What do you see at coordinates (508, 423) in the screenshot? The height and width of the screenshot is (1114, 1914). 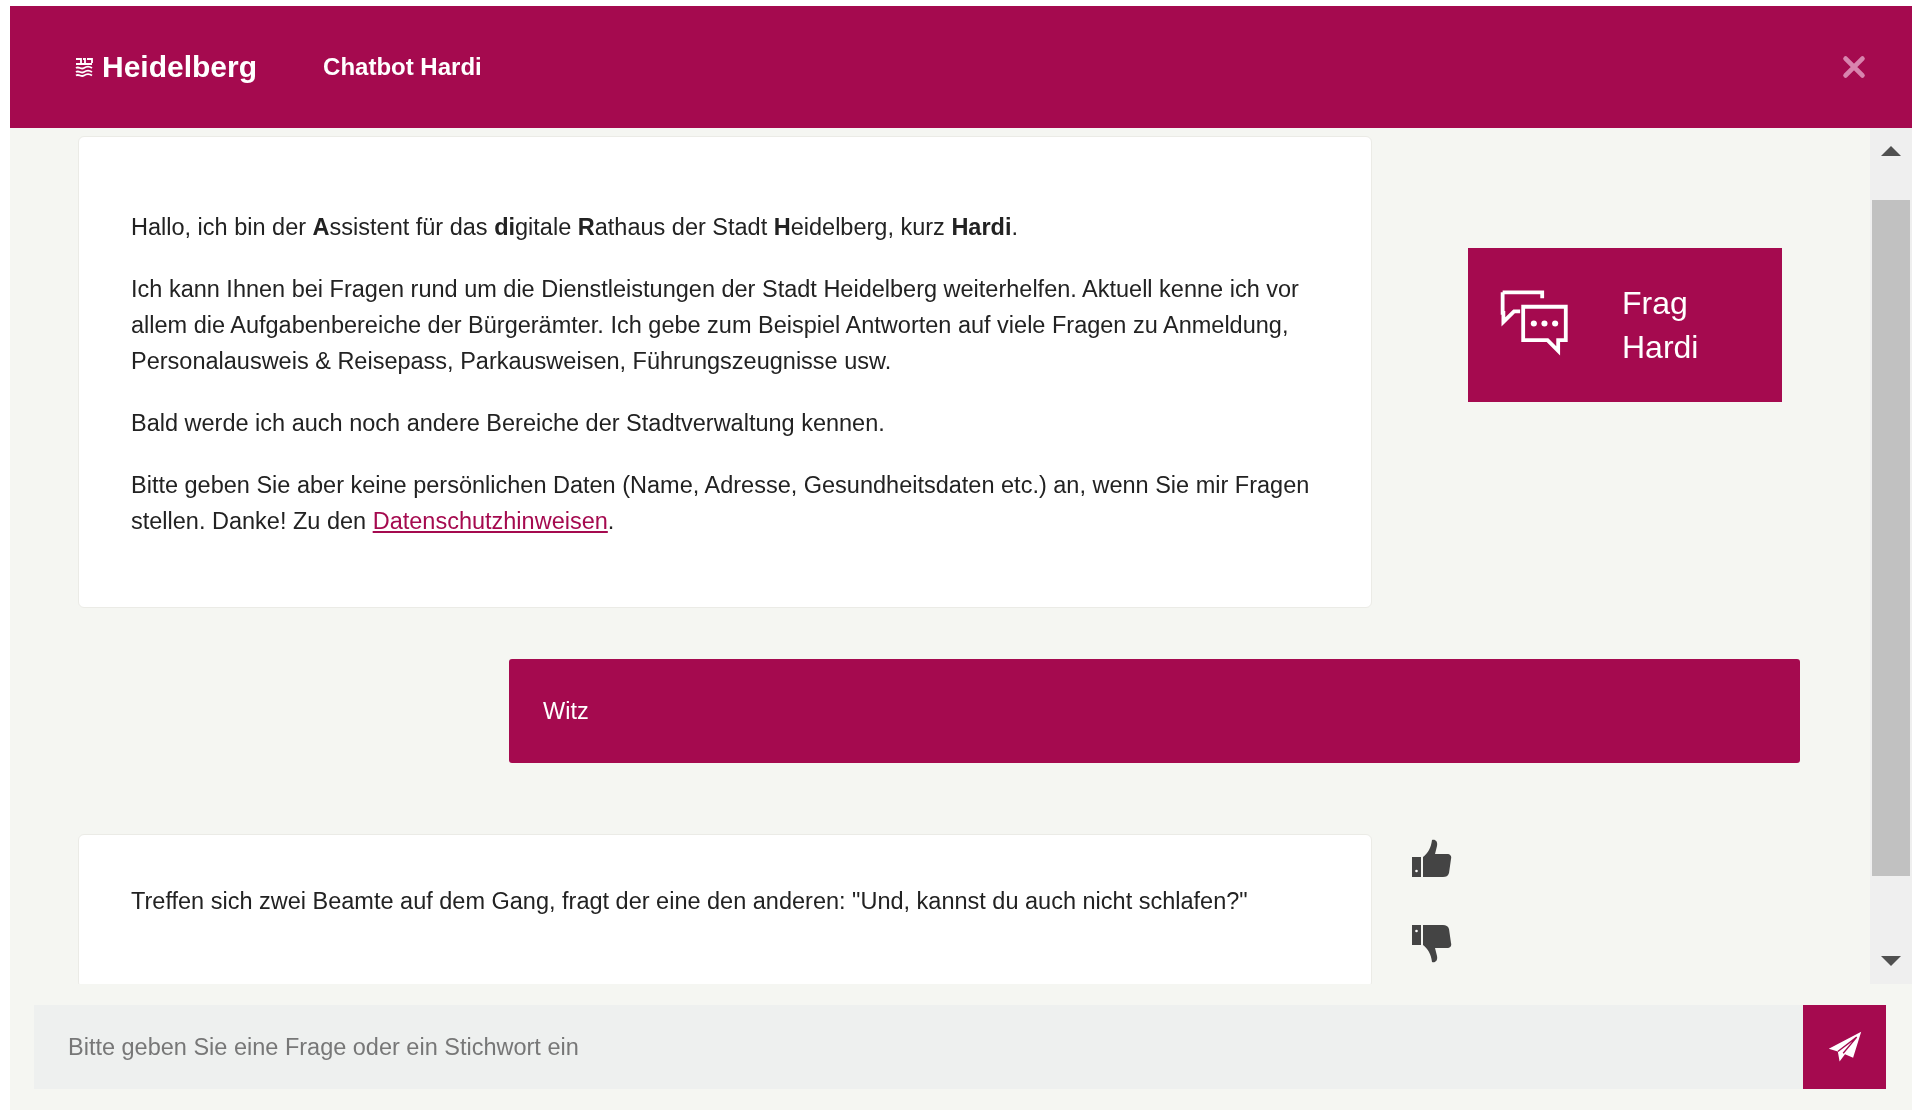 I see `message-text: Bald werde ich auch noch andere Bereiche der Stadtverwaltung kennen.` at bounding box center [508, 423].